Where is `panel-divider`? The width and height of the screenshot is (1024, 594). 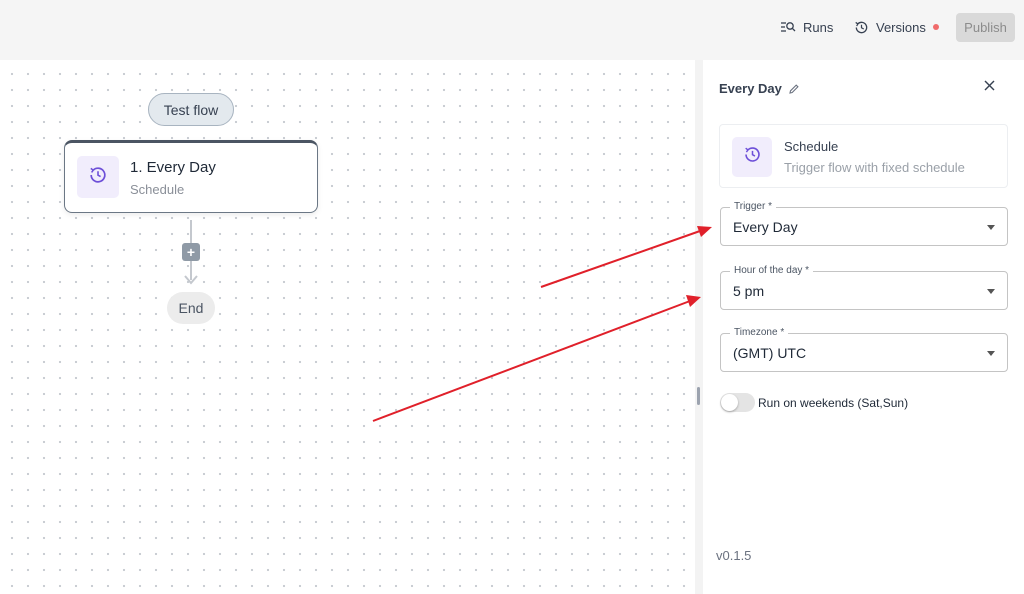 panel-divider is located at coordinates (699, 327).